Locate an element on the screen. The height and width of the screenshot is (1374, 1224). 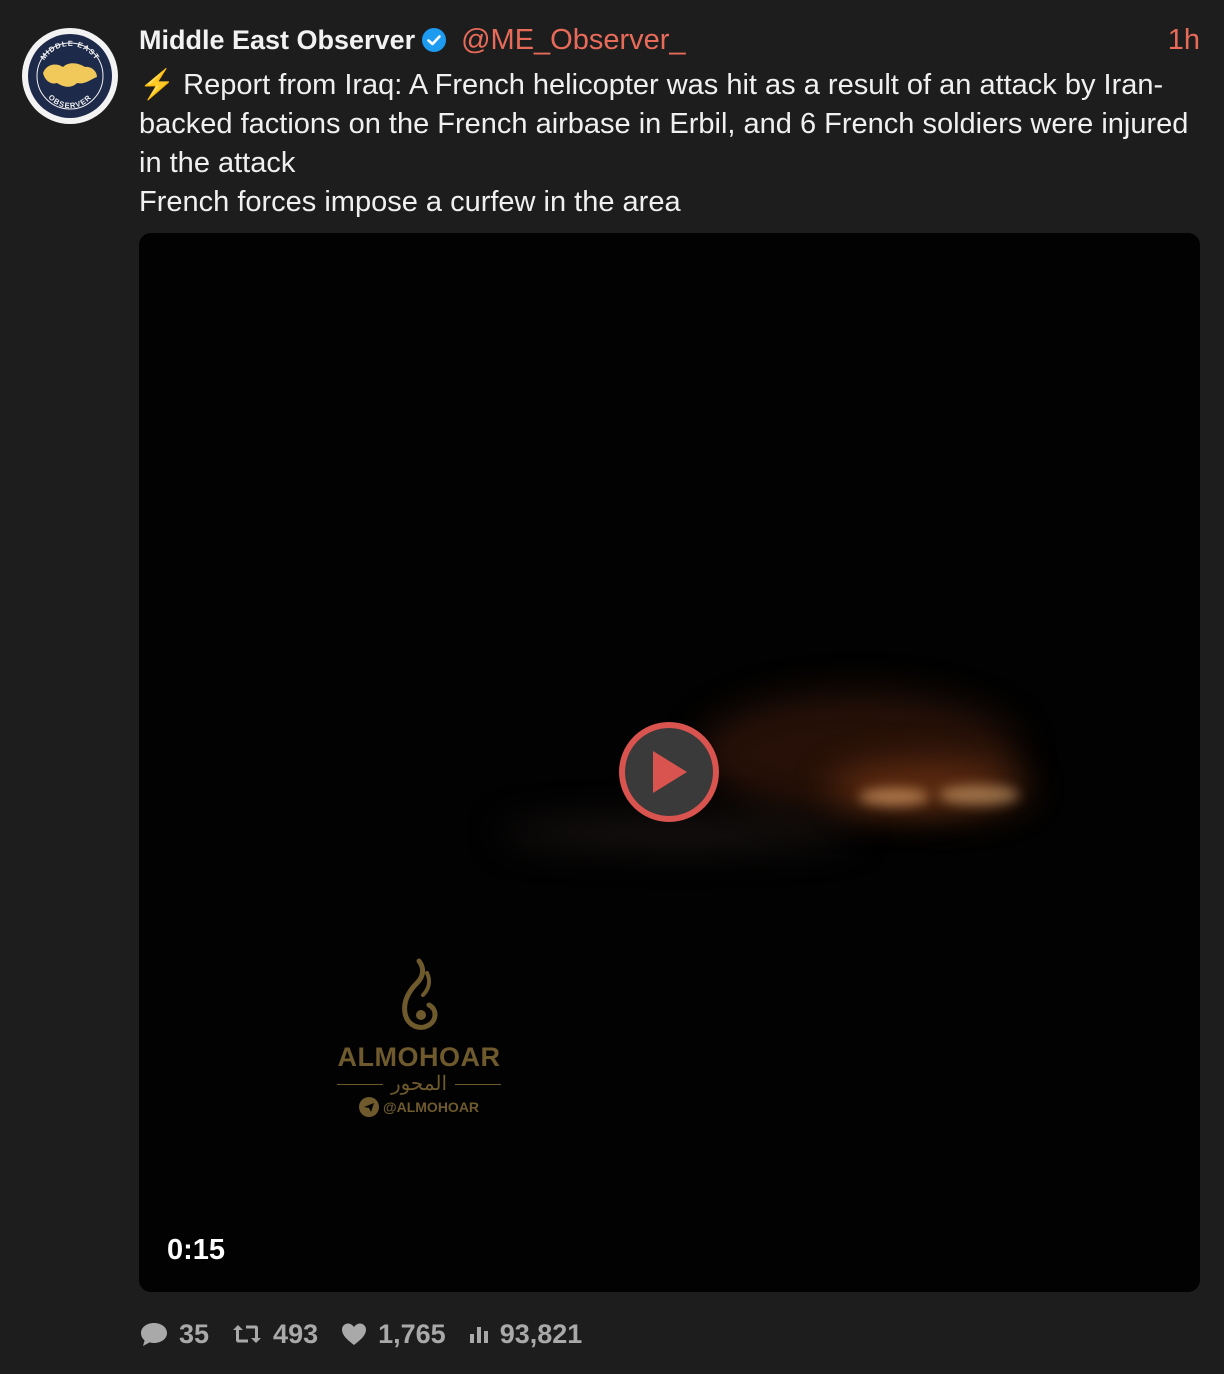
tweet-header: Middle East Observer @ME_Observer_ 1h is located at coordinates (669, 40).